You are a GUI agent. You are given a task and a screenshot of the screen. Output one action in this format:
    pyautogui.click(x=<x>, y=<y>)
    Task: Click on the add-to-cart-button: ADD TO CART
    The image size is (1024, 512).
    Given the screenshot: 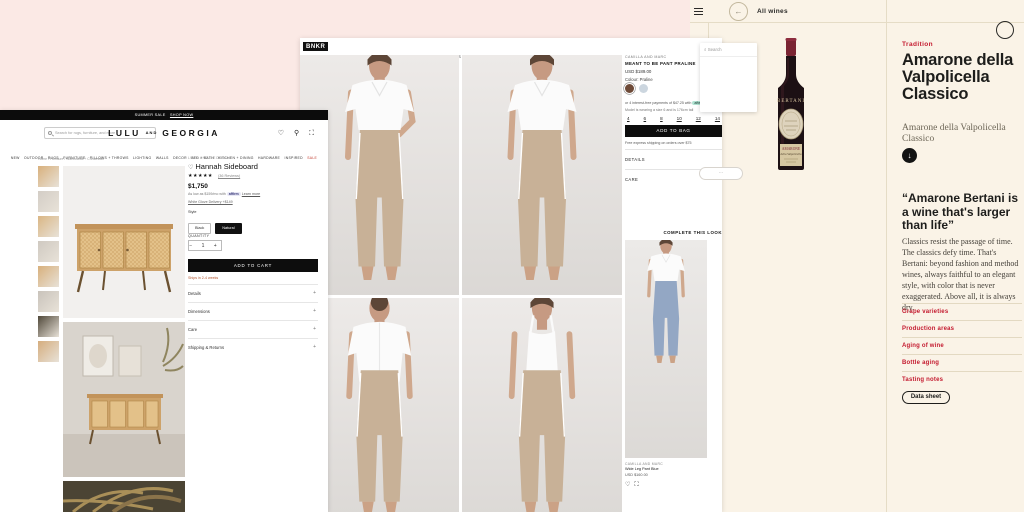 What is the action you would take?
    pyautogui.click(x=253, y=265)
    